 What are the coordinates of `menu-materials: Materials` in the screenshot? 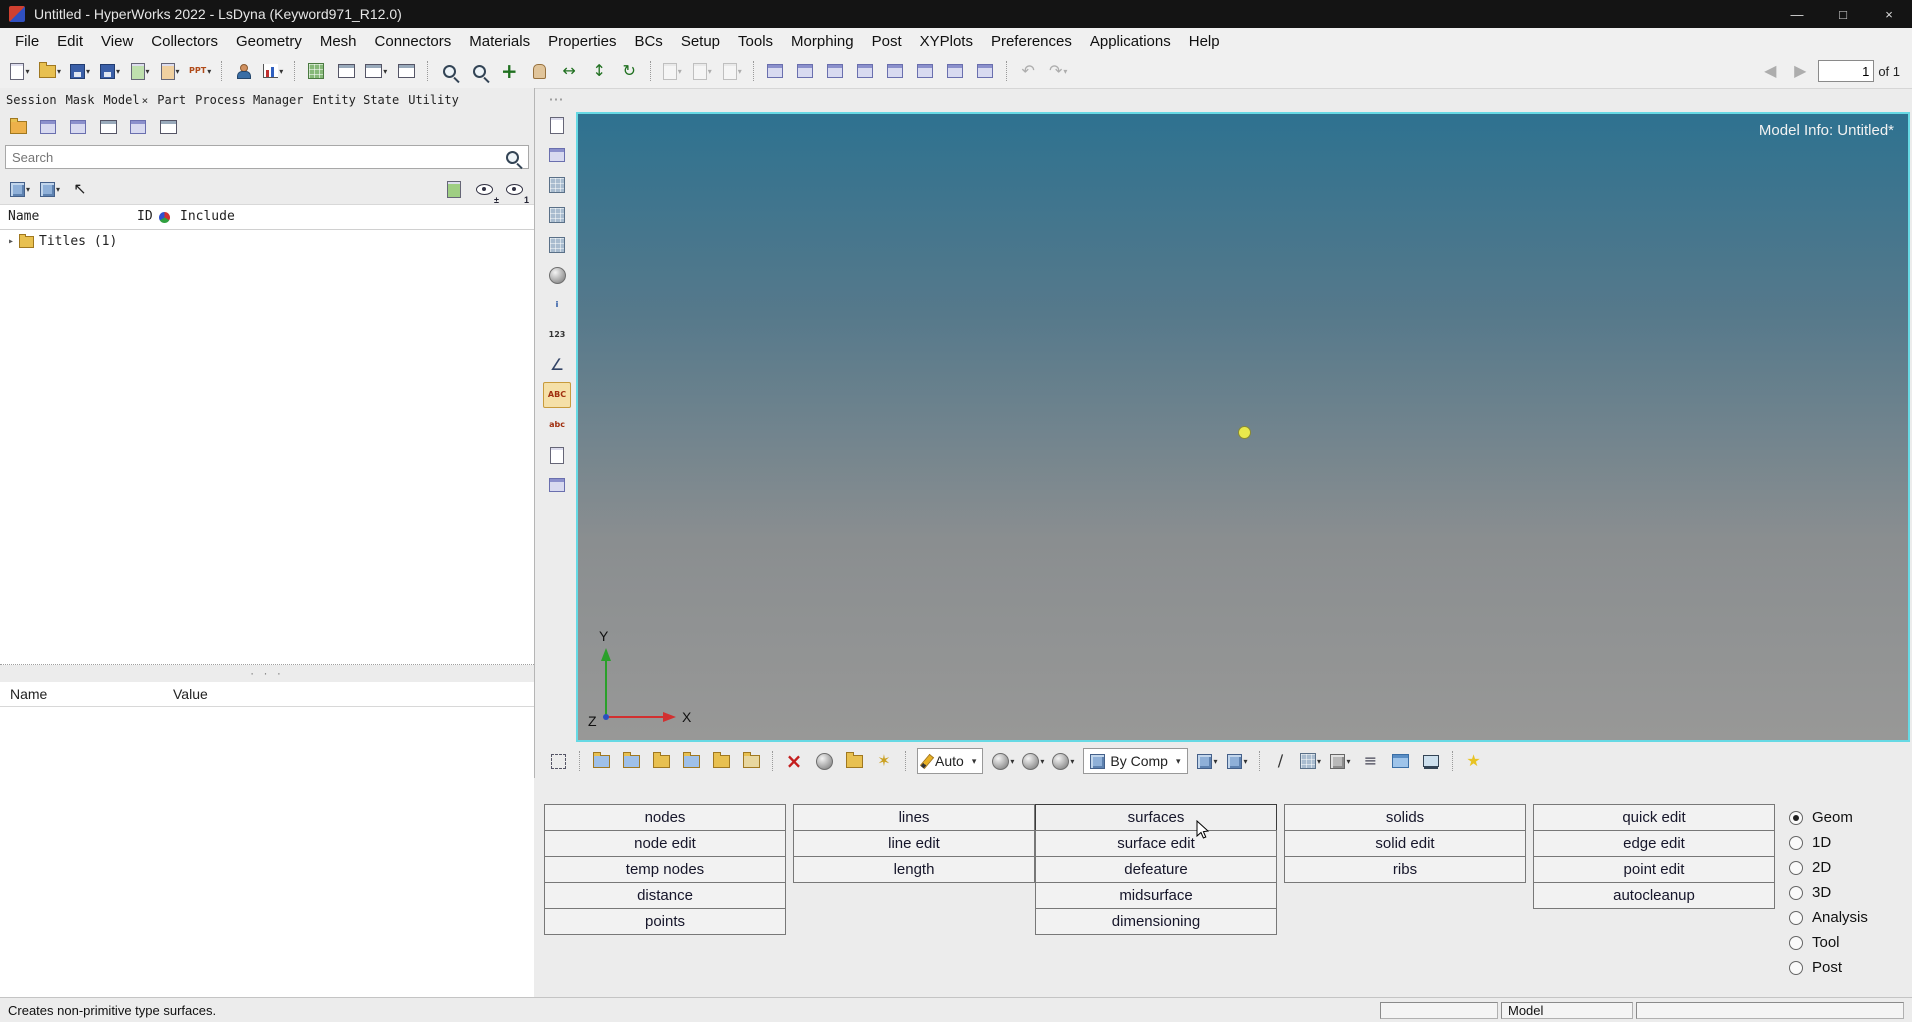 It's located at (499, 41).